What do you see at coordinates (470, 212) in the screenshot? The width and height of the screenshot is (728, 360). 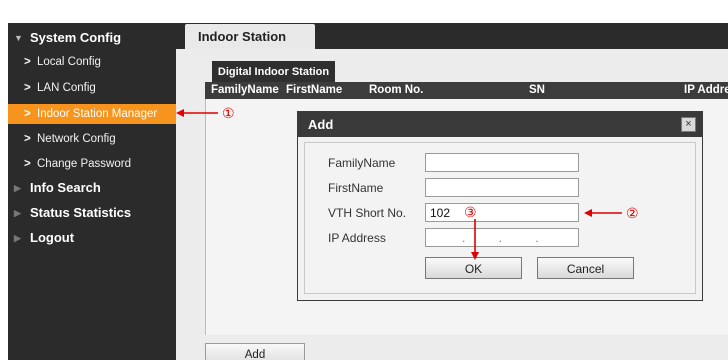 I see `annotation-step-3: ③` at bounding box center [470, 212].